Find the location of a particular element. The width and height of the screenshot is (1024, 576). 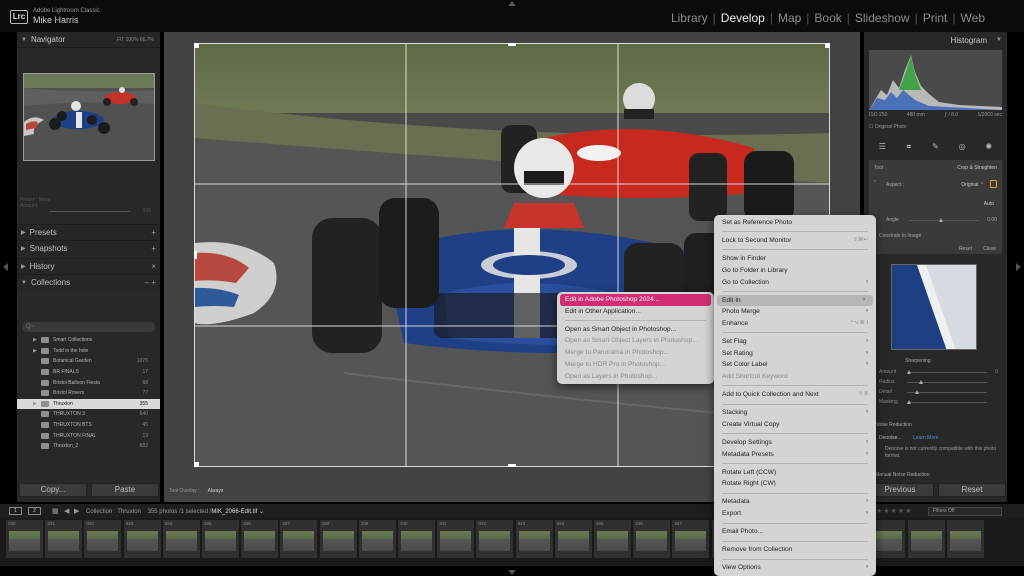

filmstrip-thumbnail: 330 is located at coordinates (24, 539).